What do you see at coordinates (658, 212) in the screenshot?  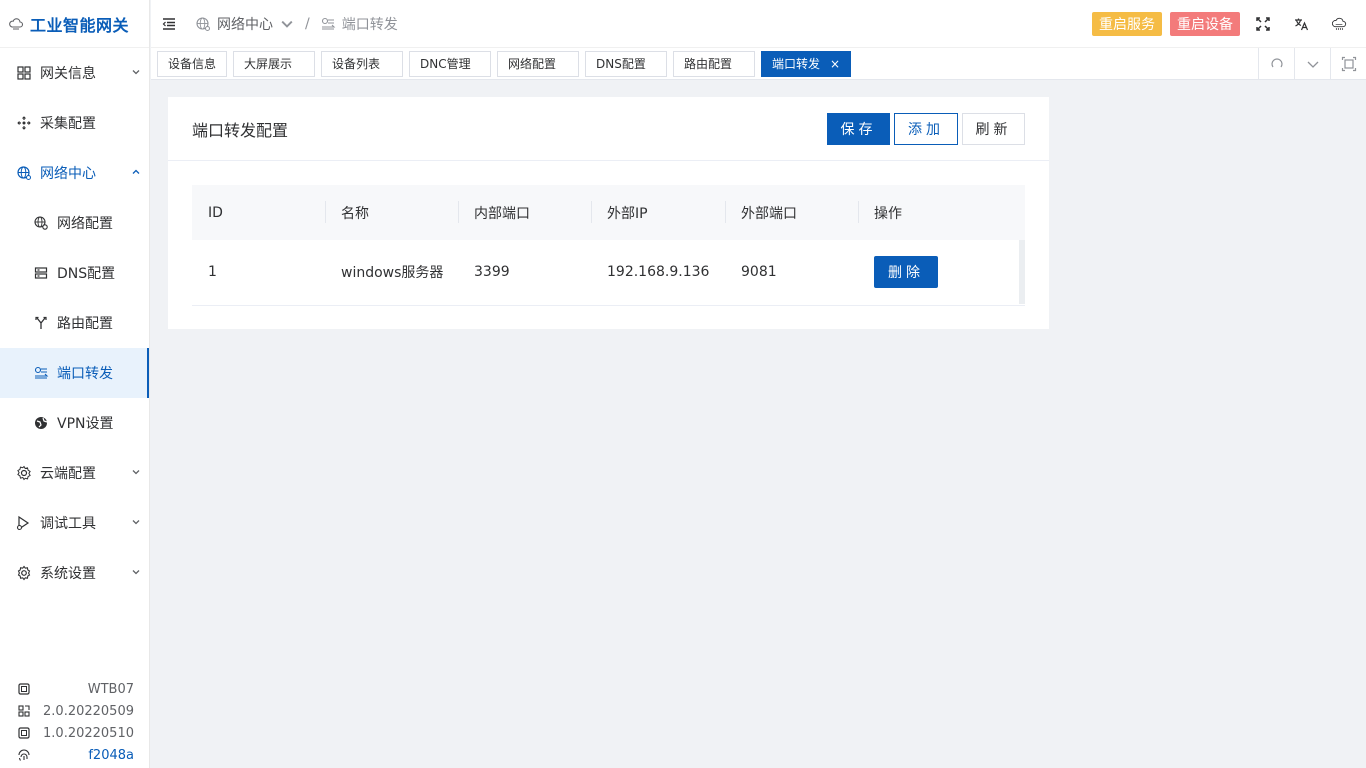 I see `col-header-external-ip: 外部IP` at bounding box center [658, 212].